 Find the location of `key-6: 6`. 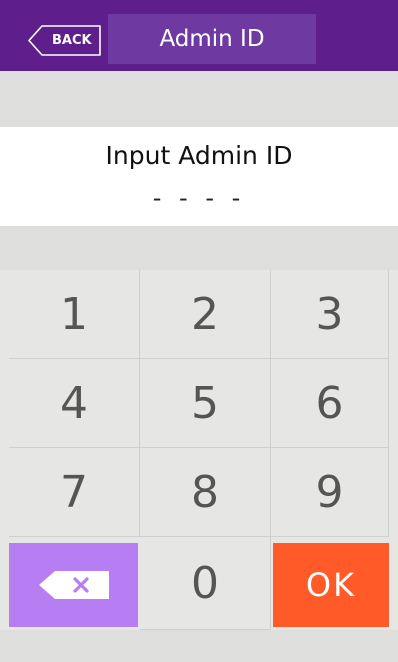

key-6: 6 is located at coordinates (330, 403).